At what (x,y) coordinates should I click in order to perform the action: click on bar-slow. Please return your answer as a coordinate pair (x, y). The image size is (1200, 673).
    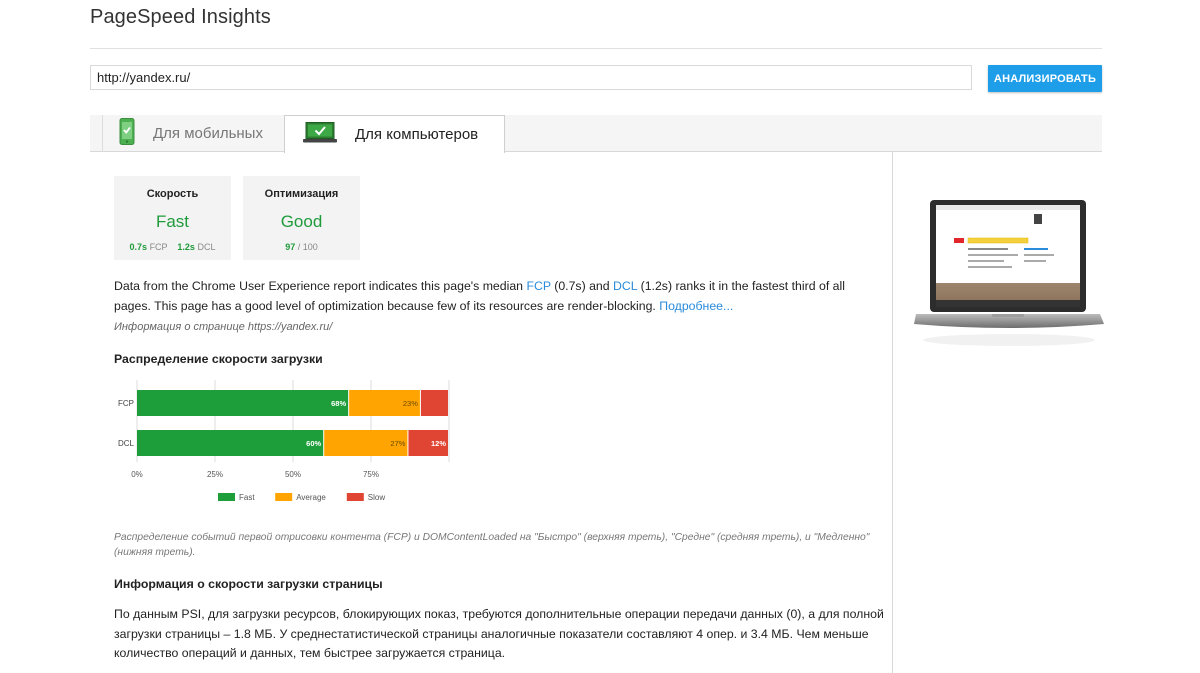
    Looking at the image, I should click on (434, 403).